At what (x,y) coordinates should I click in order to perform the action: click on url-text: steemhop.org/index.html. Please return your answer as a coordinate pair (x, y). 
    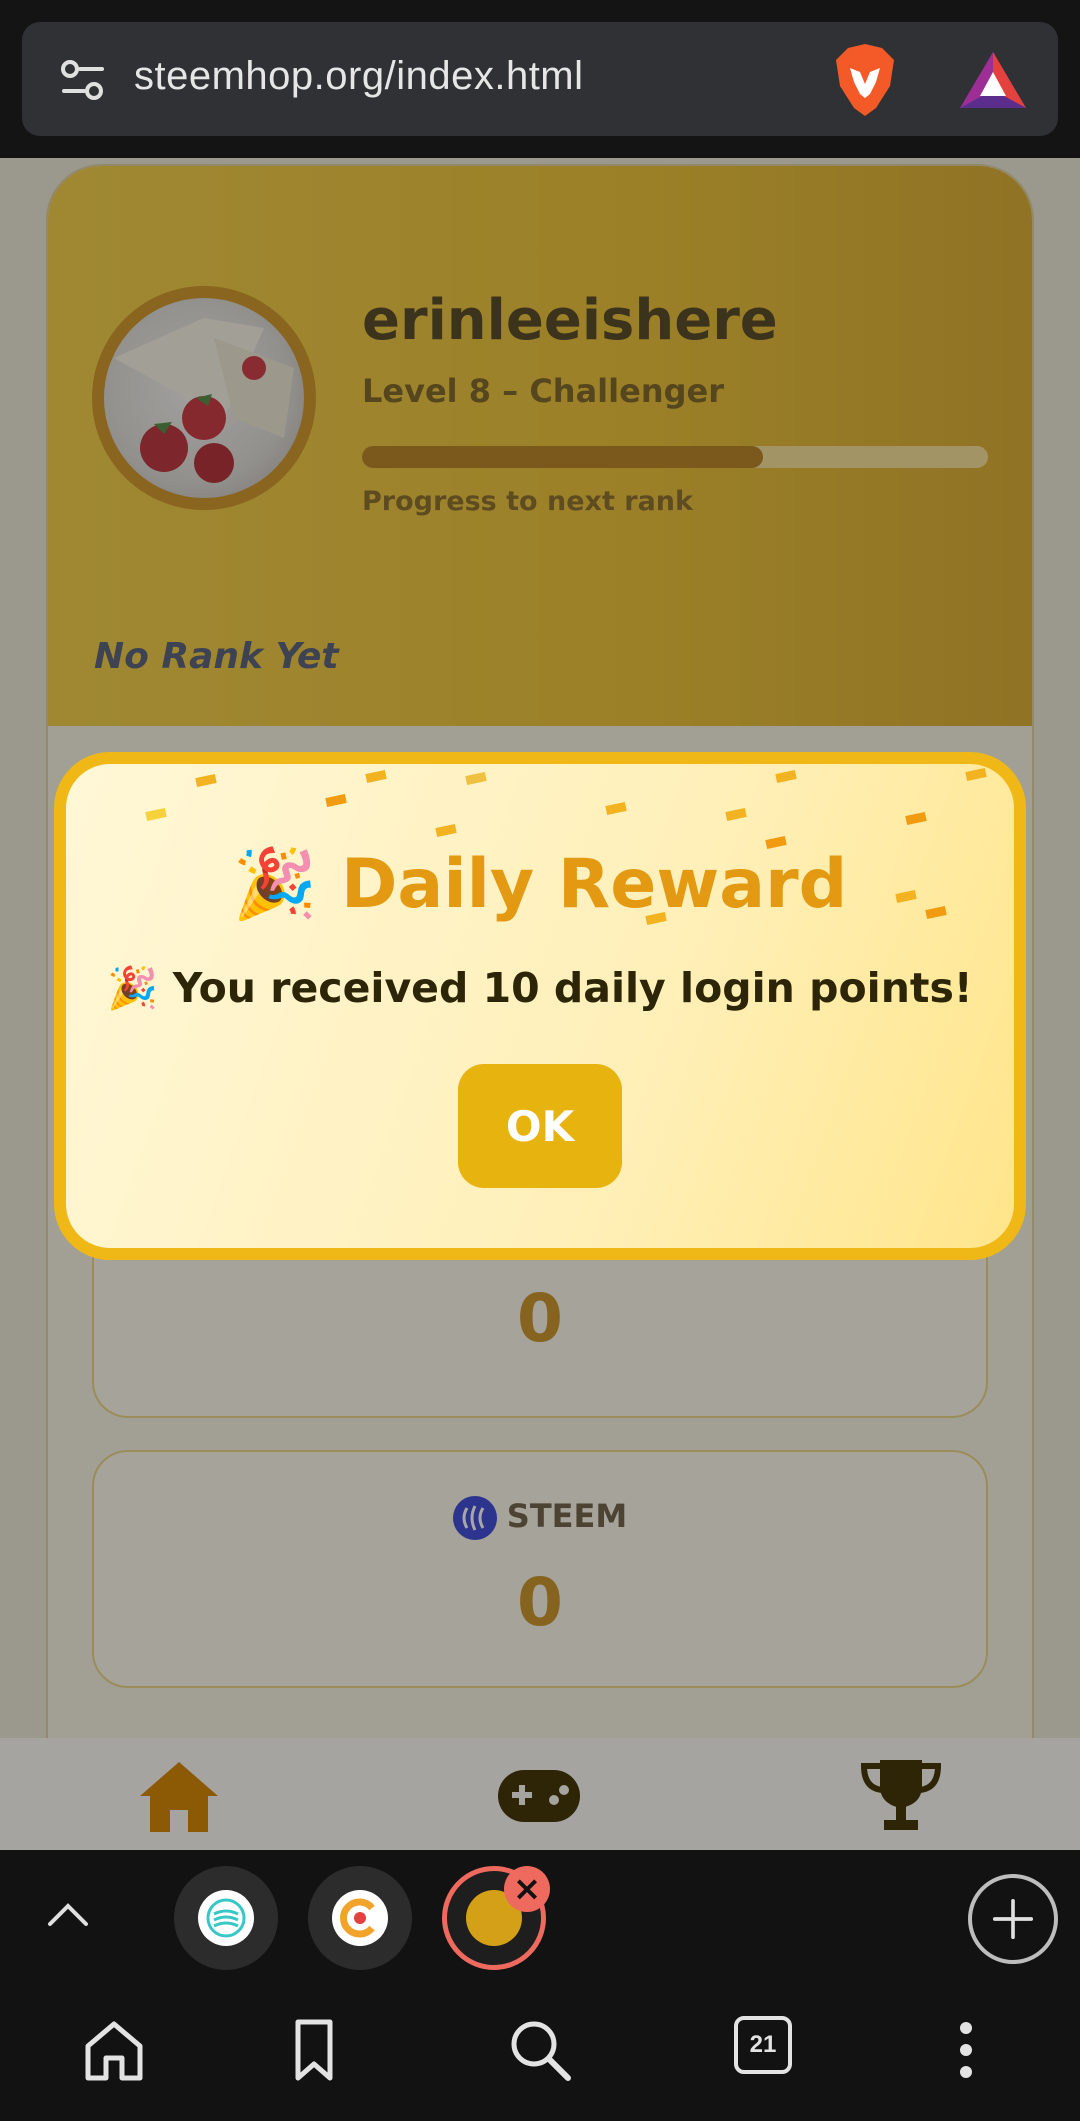
    Looking at the image, I should click on (359, 76).